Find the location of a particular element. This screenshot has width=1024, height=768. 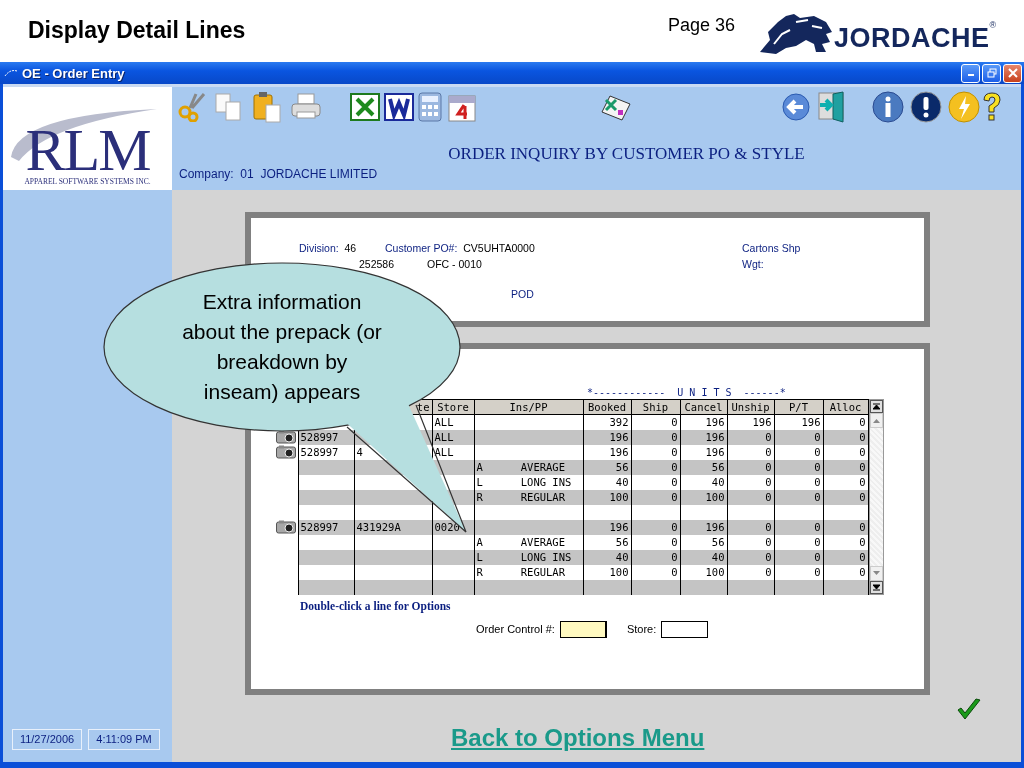

back-to-options-link: Back to Options Menu is located at coordinates (578, 737).